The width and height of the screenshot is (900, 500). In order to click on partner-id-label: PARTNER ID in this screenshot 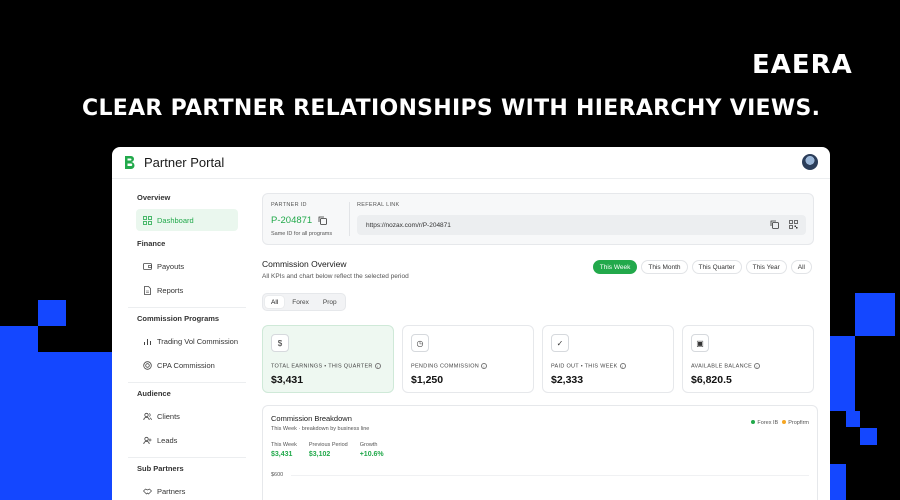, I will do `click(289, 205)`.